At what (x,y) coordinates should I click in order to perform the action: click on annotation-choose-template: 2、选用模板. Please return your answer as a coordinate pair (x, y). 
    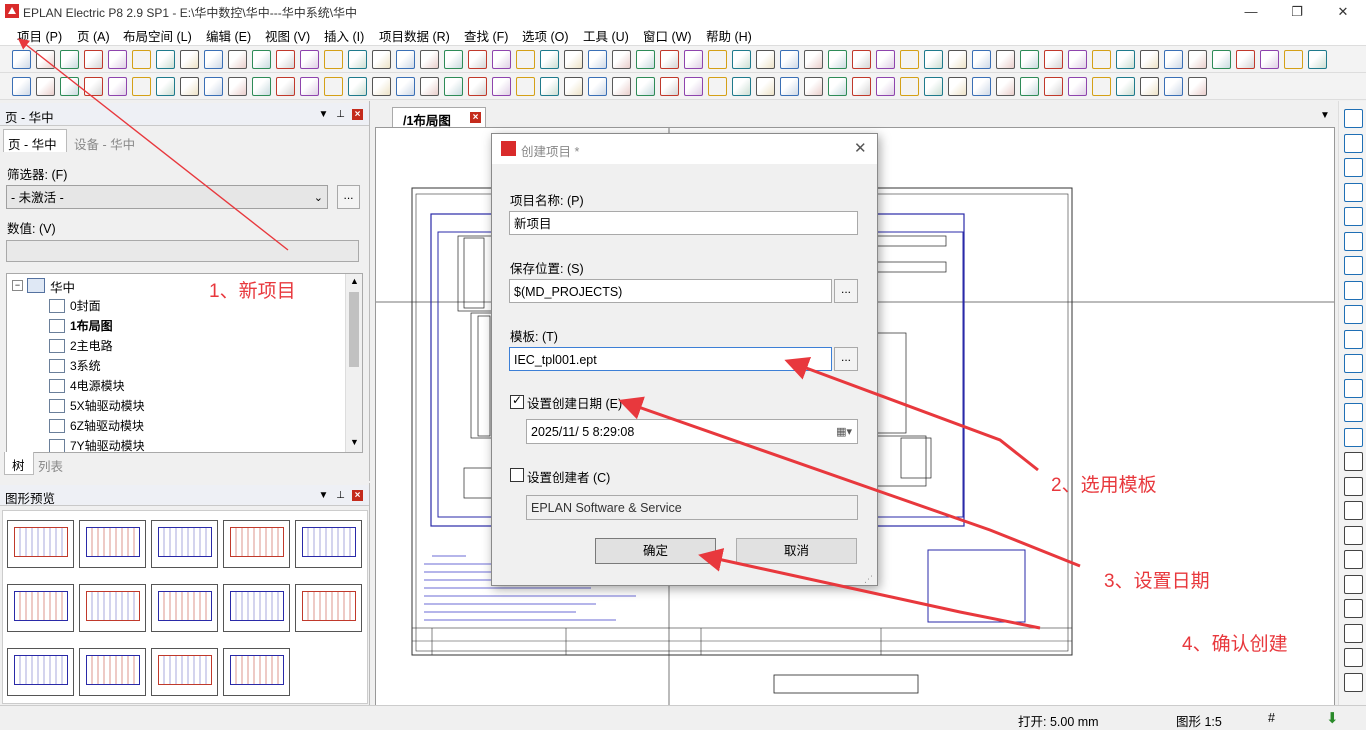
    Looking at the image, I should click on (1104, 485).